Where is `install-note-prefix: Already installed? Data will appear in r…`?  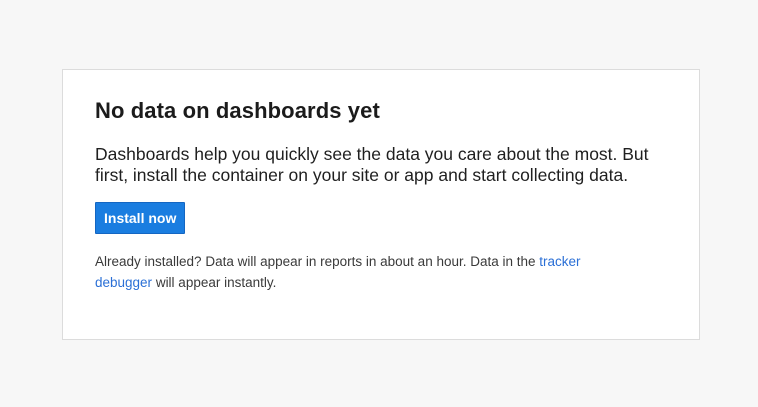
install-note-prefix: Already installed? Data will appear in r… is located at coordinates (317, 261).